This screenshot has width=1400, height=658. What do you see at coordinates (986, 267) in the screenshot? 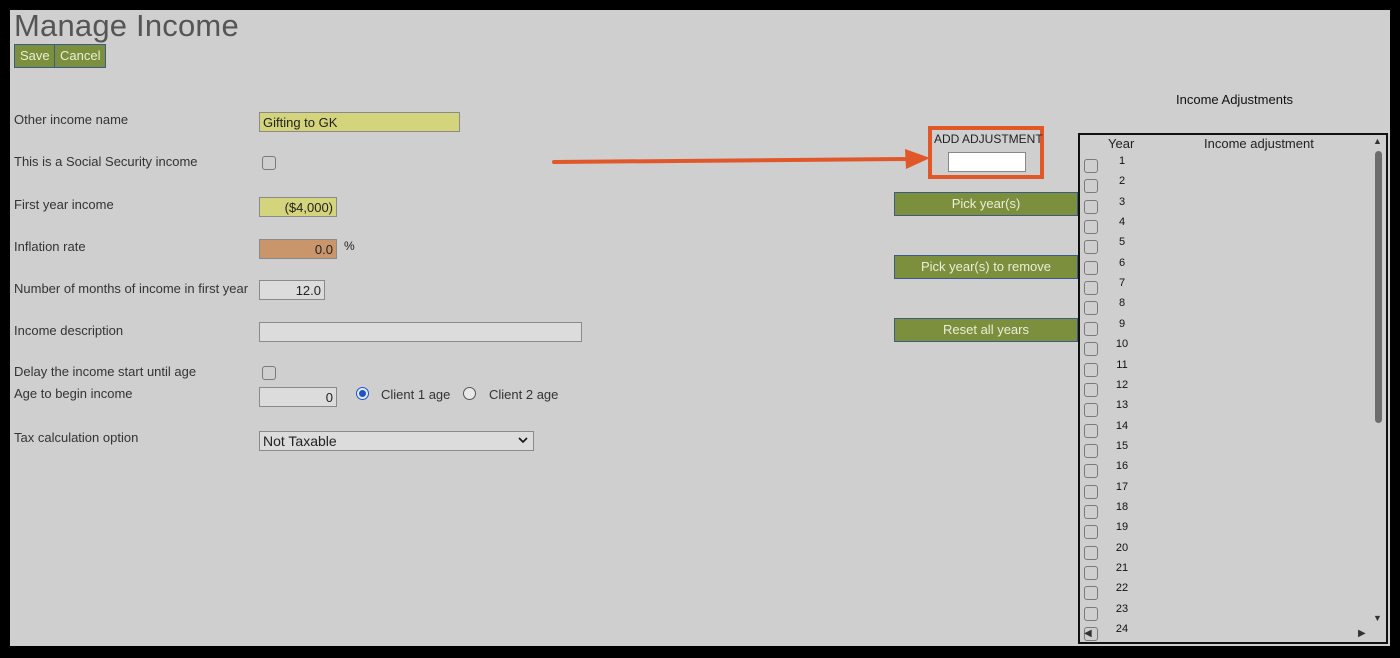
I see `pick-years-remove-button: Pick year(s) to remove` at bounding box center [986, 267].